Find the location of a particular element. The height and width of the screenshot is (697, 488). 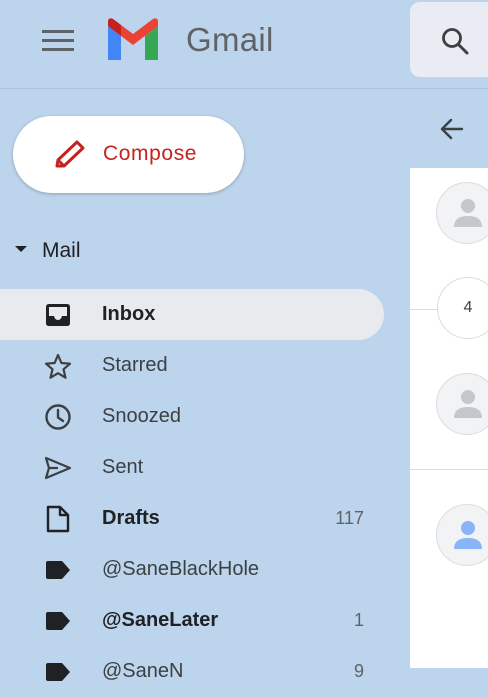

main-menu-button is located at coordinates (58, 40).